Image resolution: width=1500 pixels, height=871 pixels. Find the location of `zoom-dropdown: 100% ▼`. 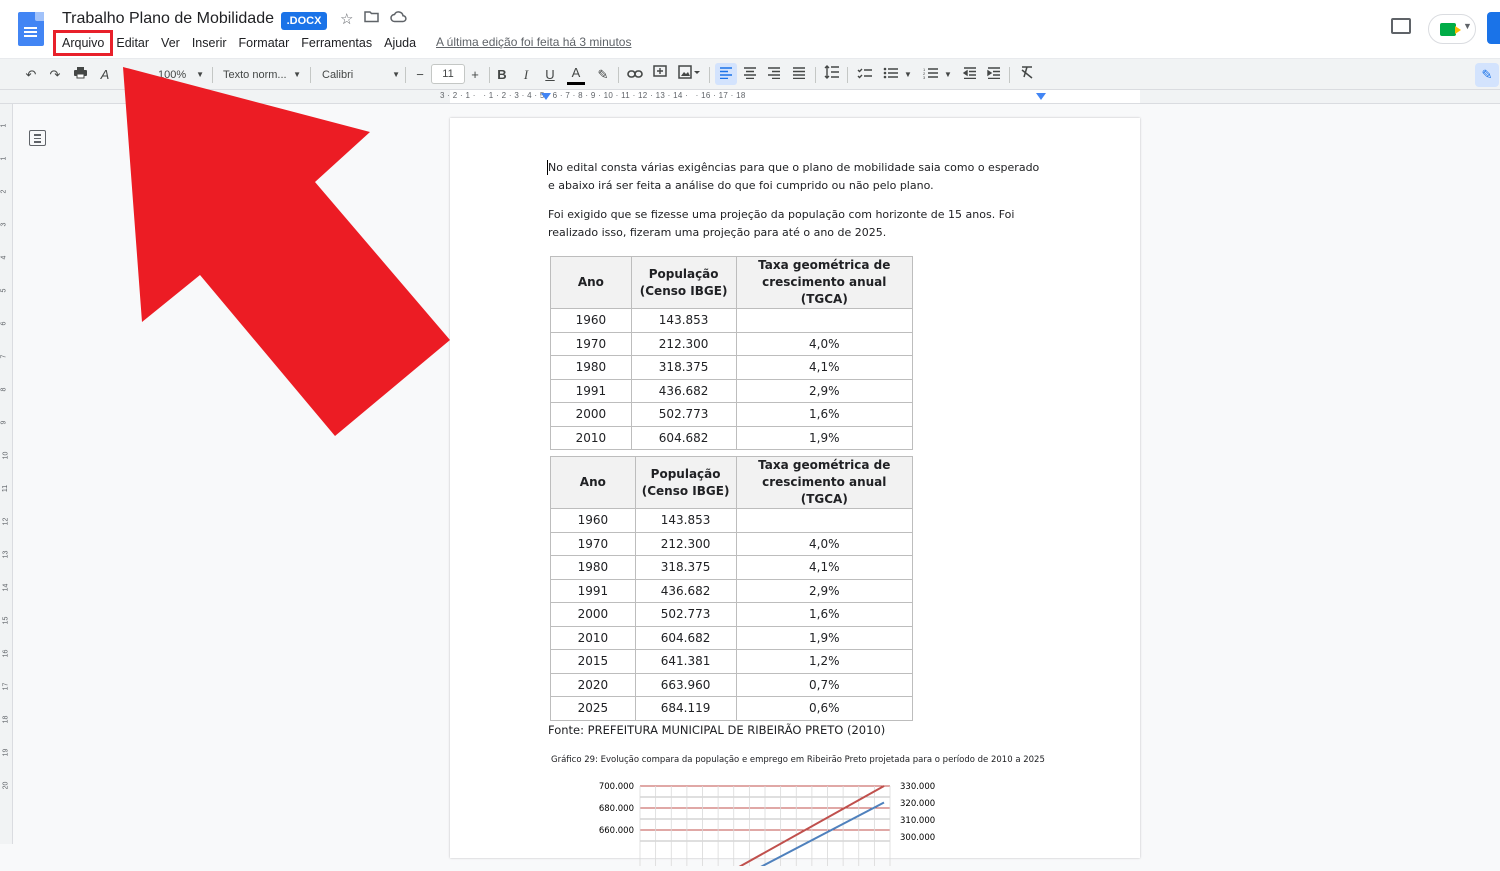

zoom-dropdown: 100% ▼ is located at coordinates (181, 75).